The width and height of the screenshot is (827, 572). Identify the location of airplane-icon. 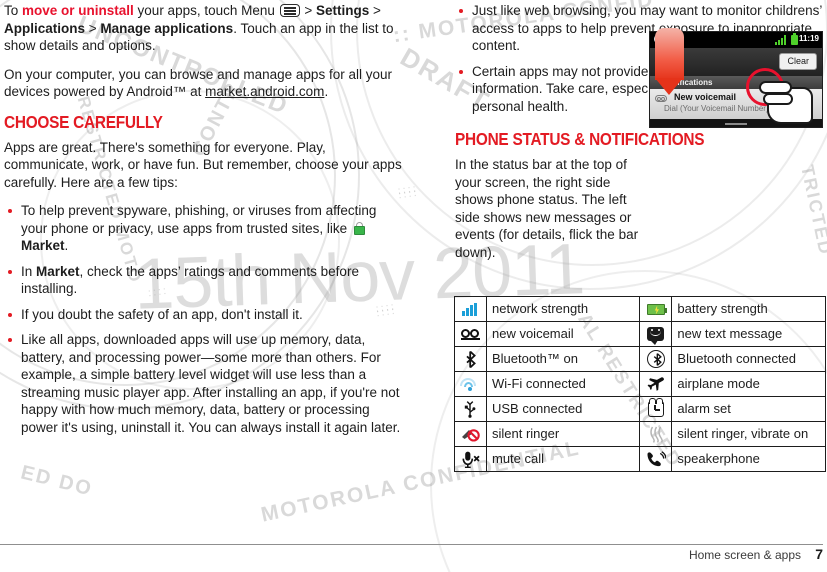
(656, 384).